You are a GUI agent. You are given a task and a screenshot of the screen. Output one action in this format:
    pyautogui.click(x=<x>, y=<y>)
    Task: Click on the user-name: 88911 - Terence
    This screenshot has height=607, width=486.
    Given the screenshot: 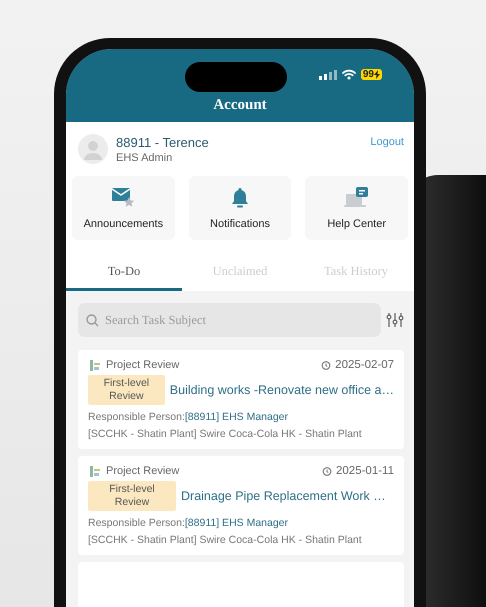 What is the action you would take?
    pyautogui.click(x=163, y=142)
    